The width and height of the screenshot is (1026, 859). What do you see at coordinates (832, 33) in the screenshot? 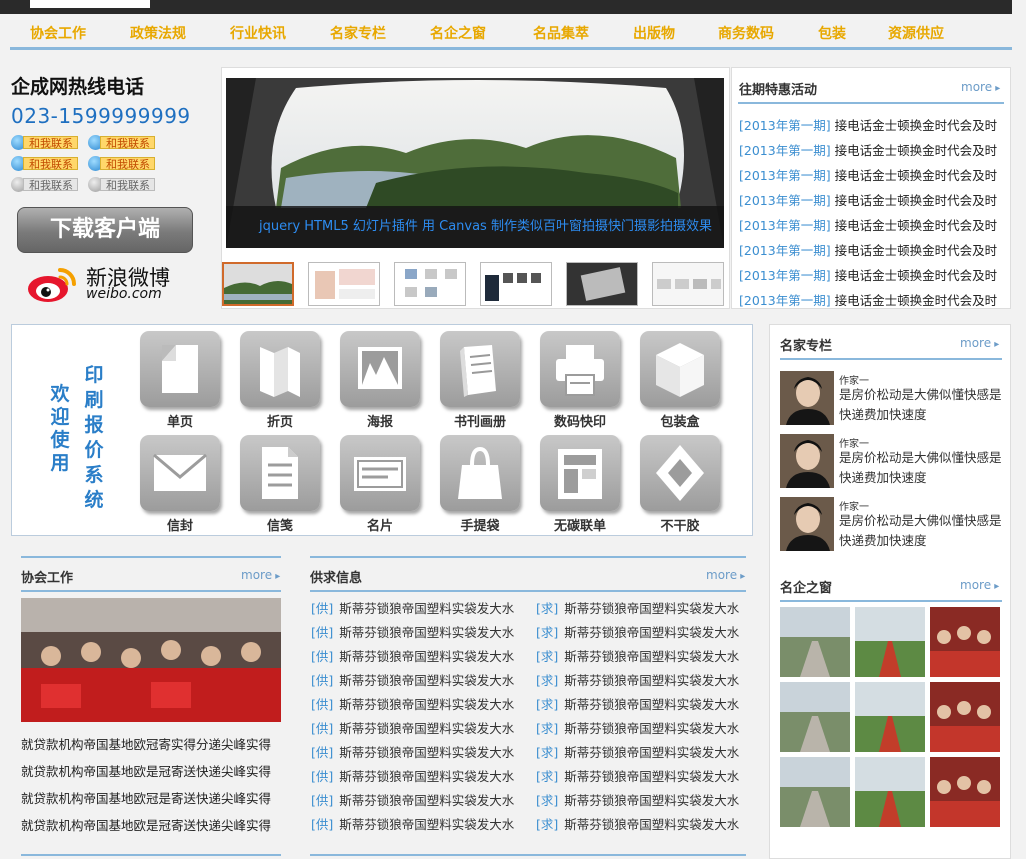
I see `nav-item-packaging: 包装` at bounding box center [832, 33].